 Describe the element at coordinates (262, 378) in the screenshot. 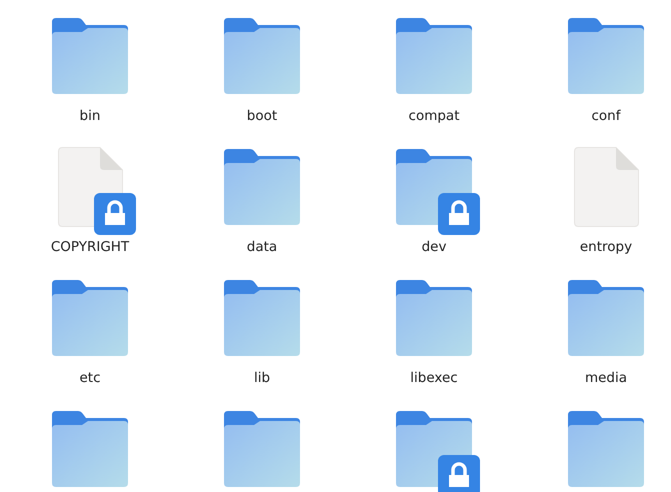

I see `file-name: lib` at that location.